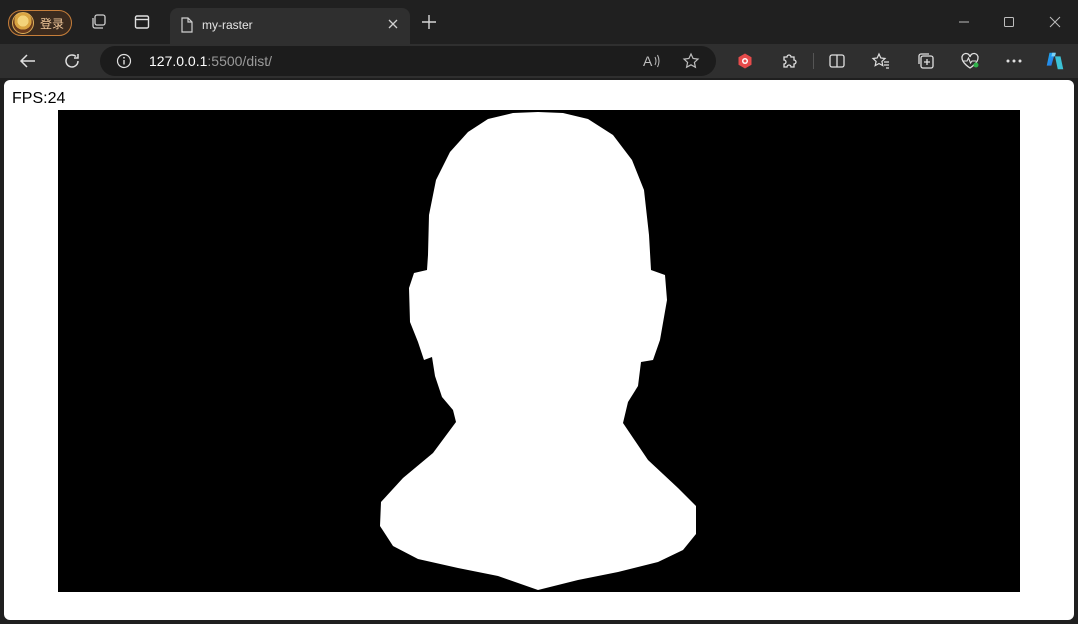  I want to click on url-host: 127.0.0.1, so click(178, 61).